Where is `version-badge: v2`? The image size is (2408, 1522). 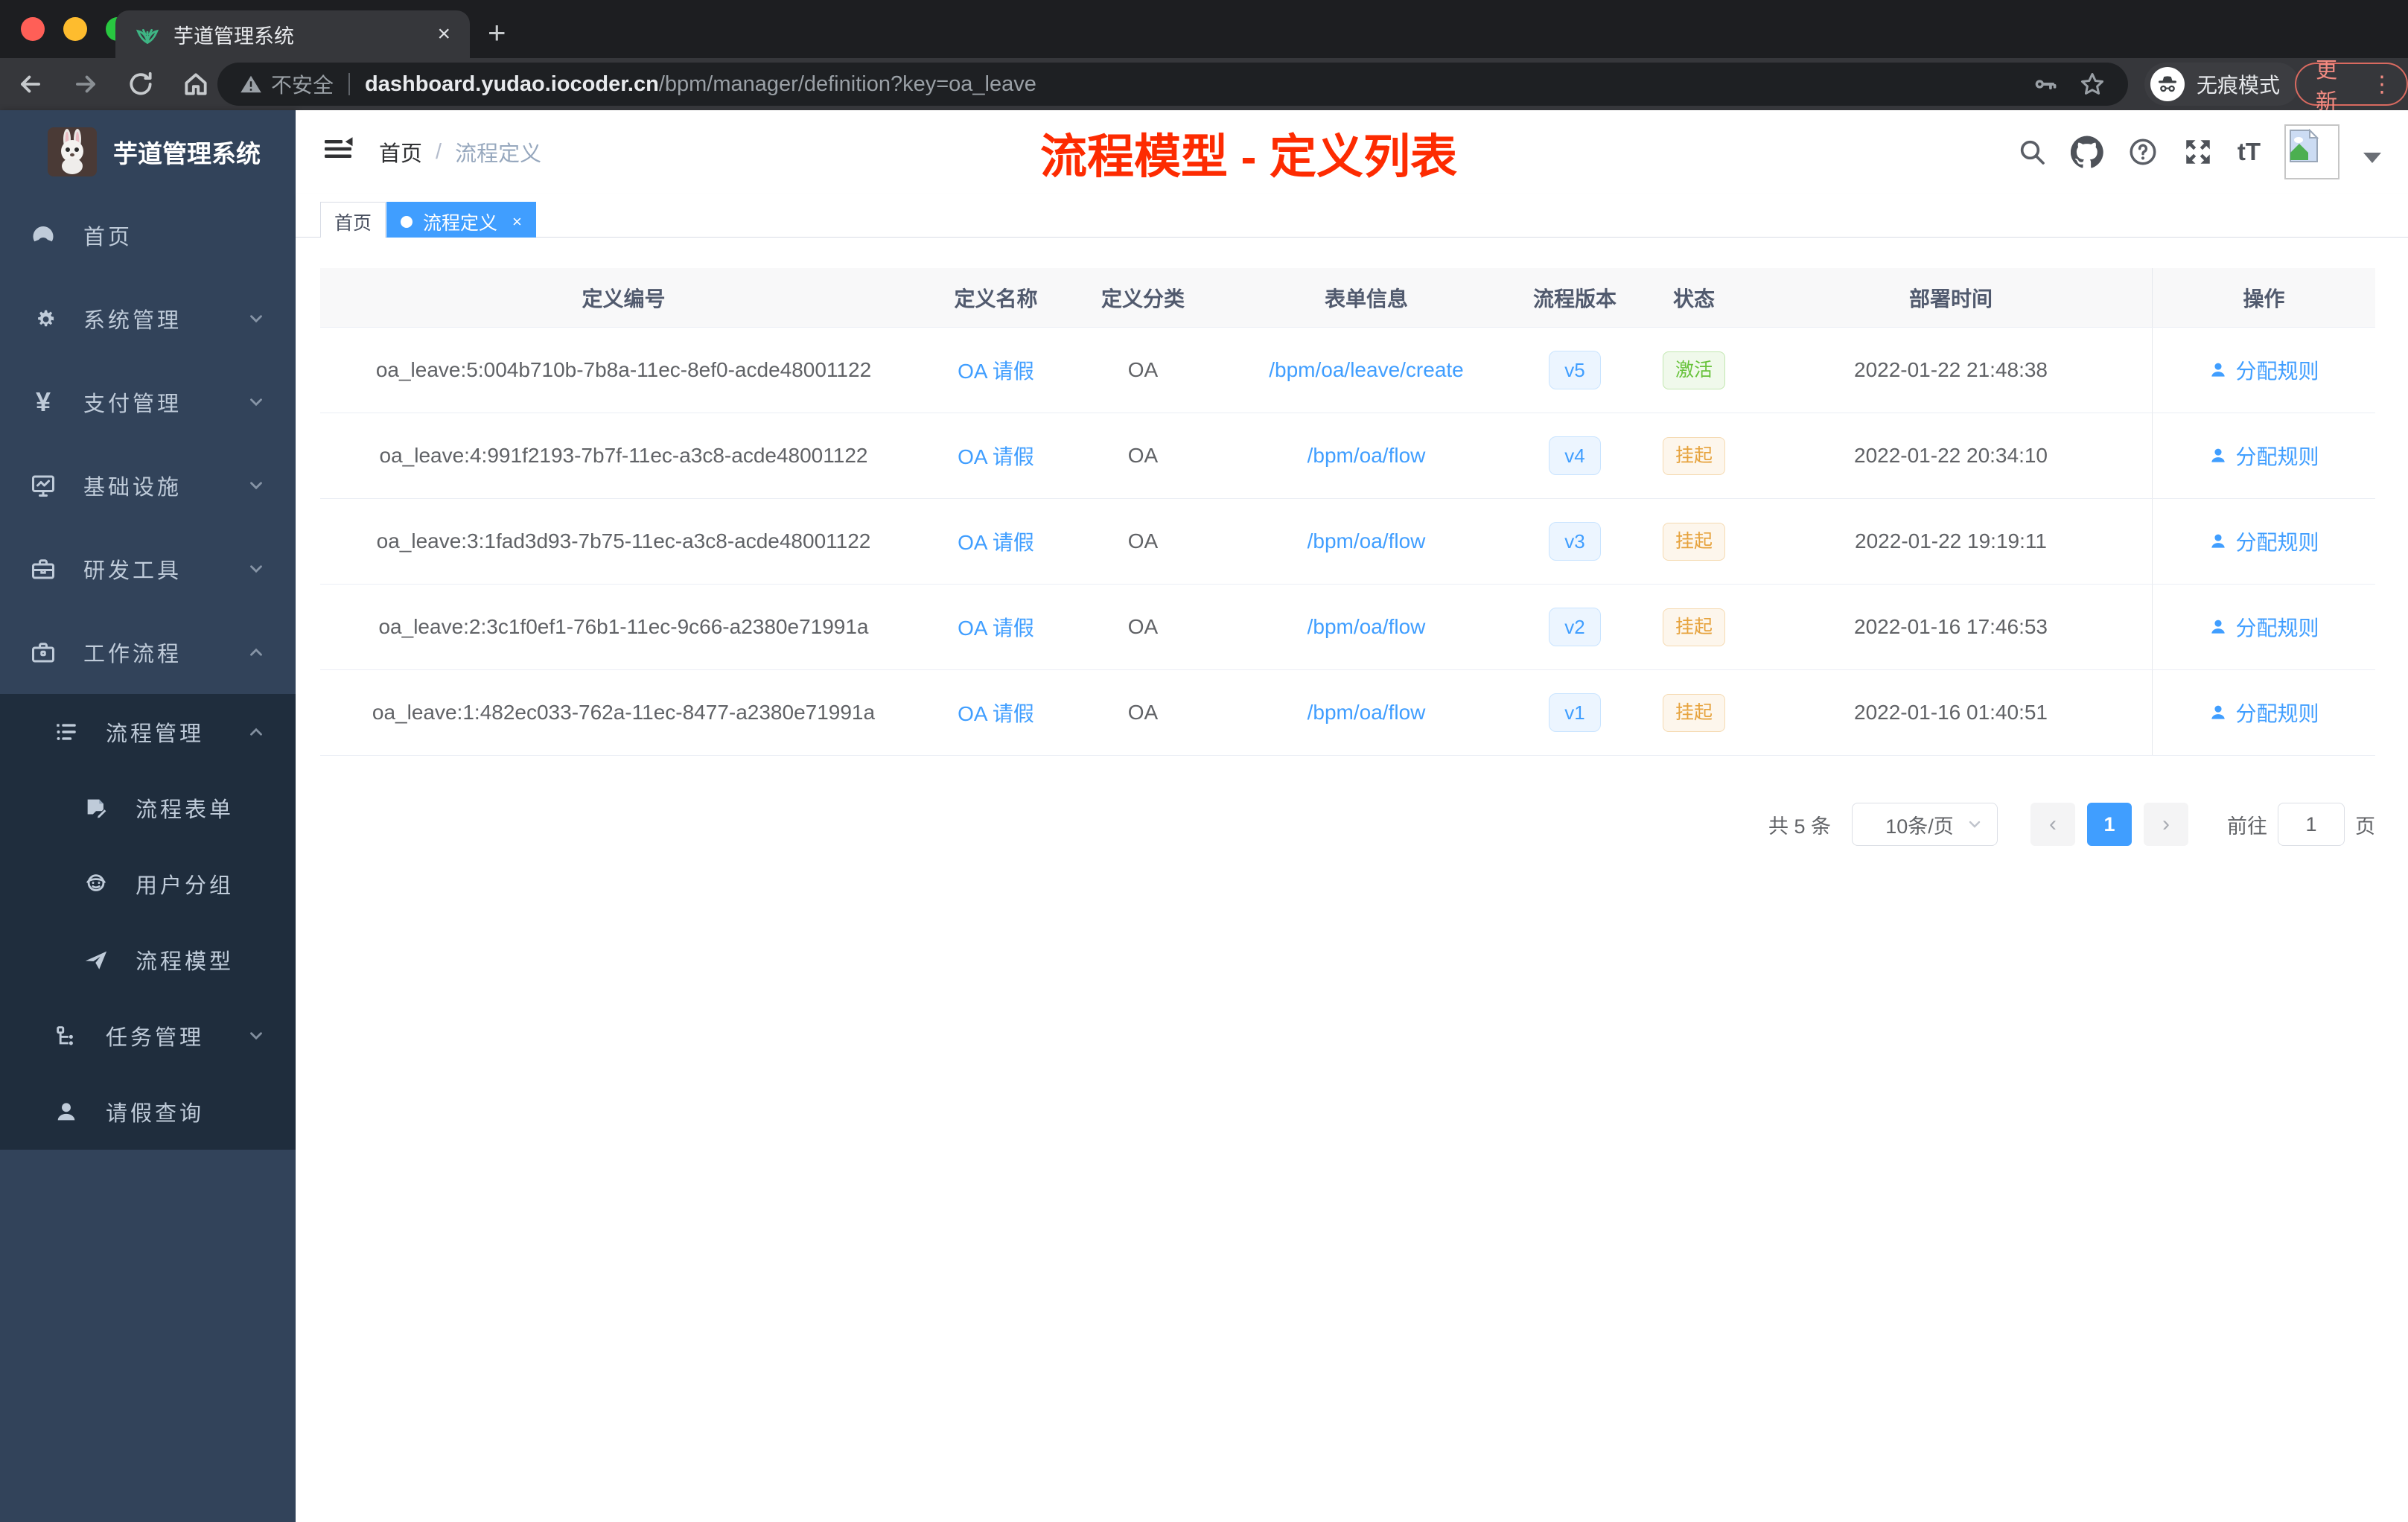
version-badge: v2 is located at coordinates (1575, 627).